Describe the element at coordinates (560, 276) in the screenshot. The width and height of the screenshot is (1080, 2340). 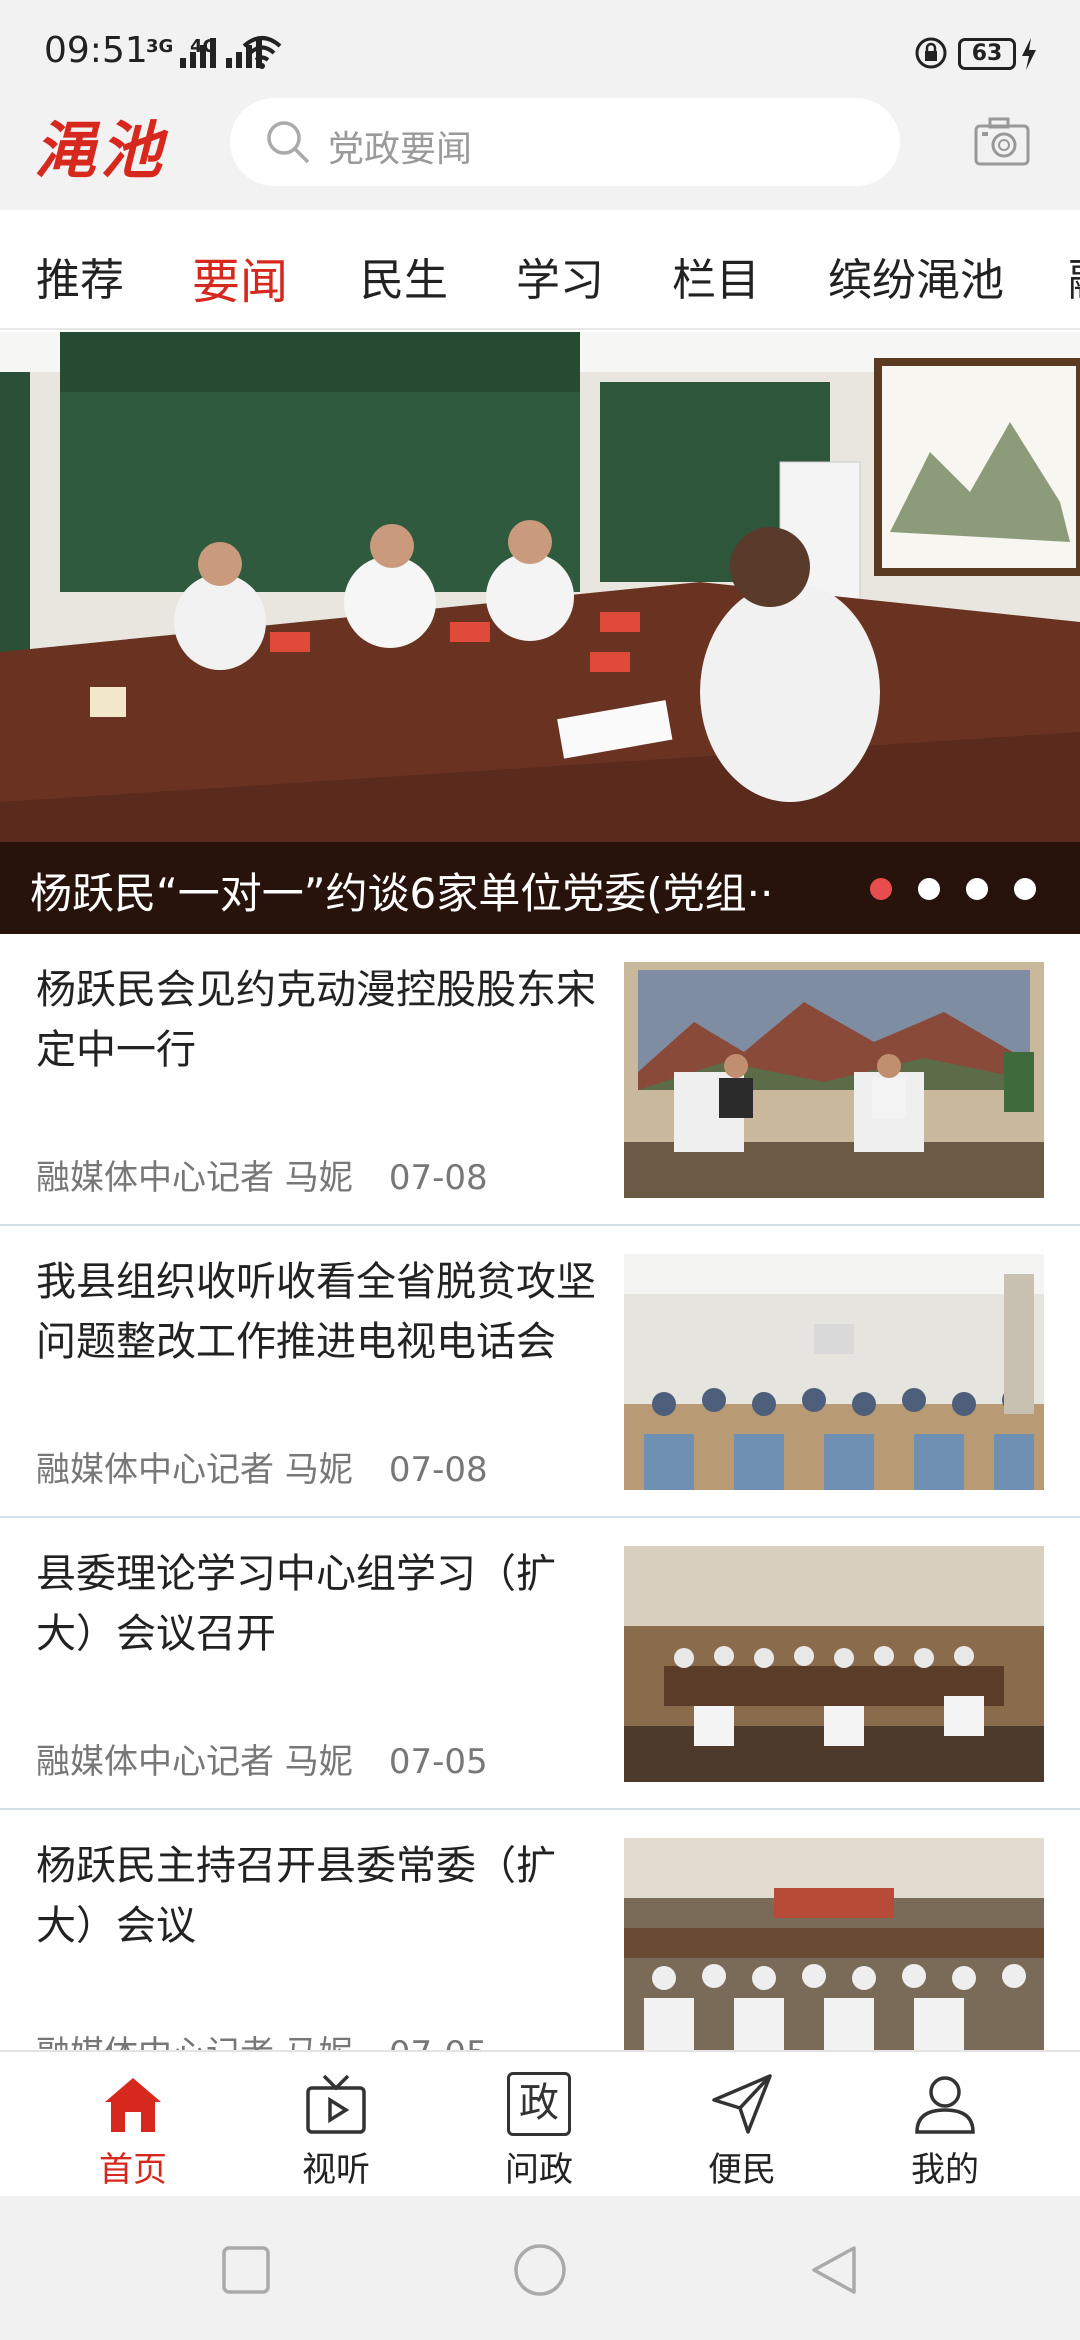
I see `tab-xuexi: 学习` at that location.